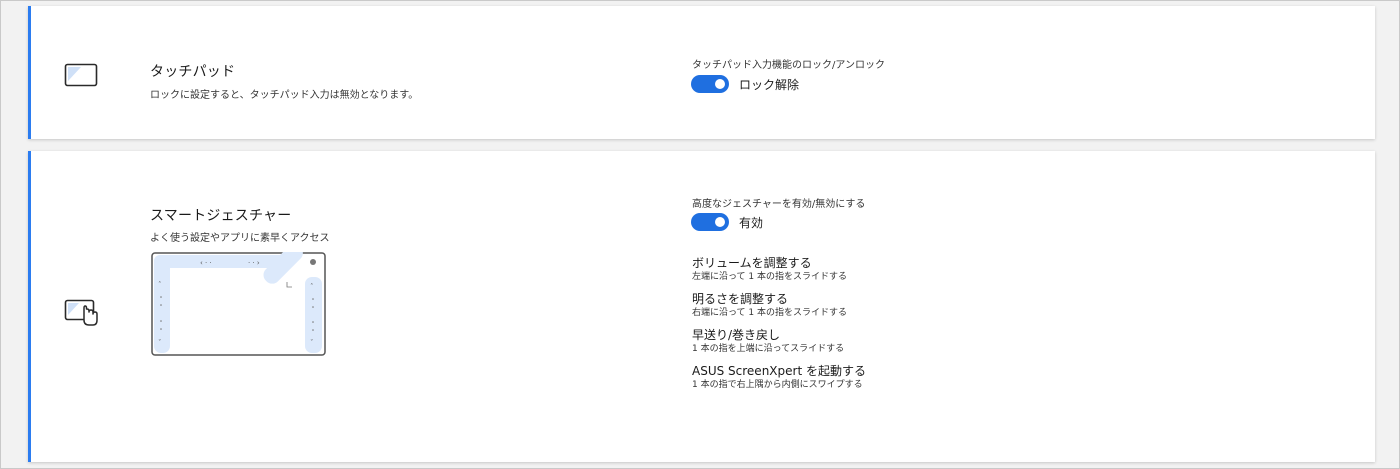  I want to click on gesture-item-title: ASUS ScreenXpert を起動する, so click(779, 371).